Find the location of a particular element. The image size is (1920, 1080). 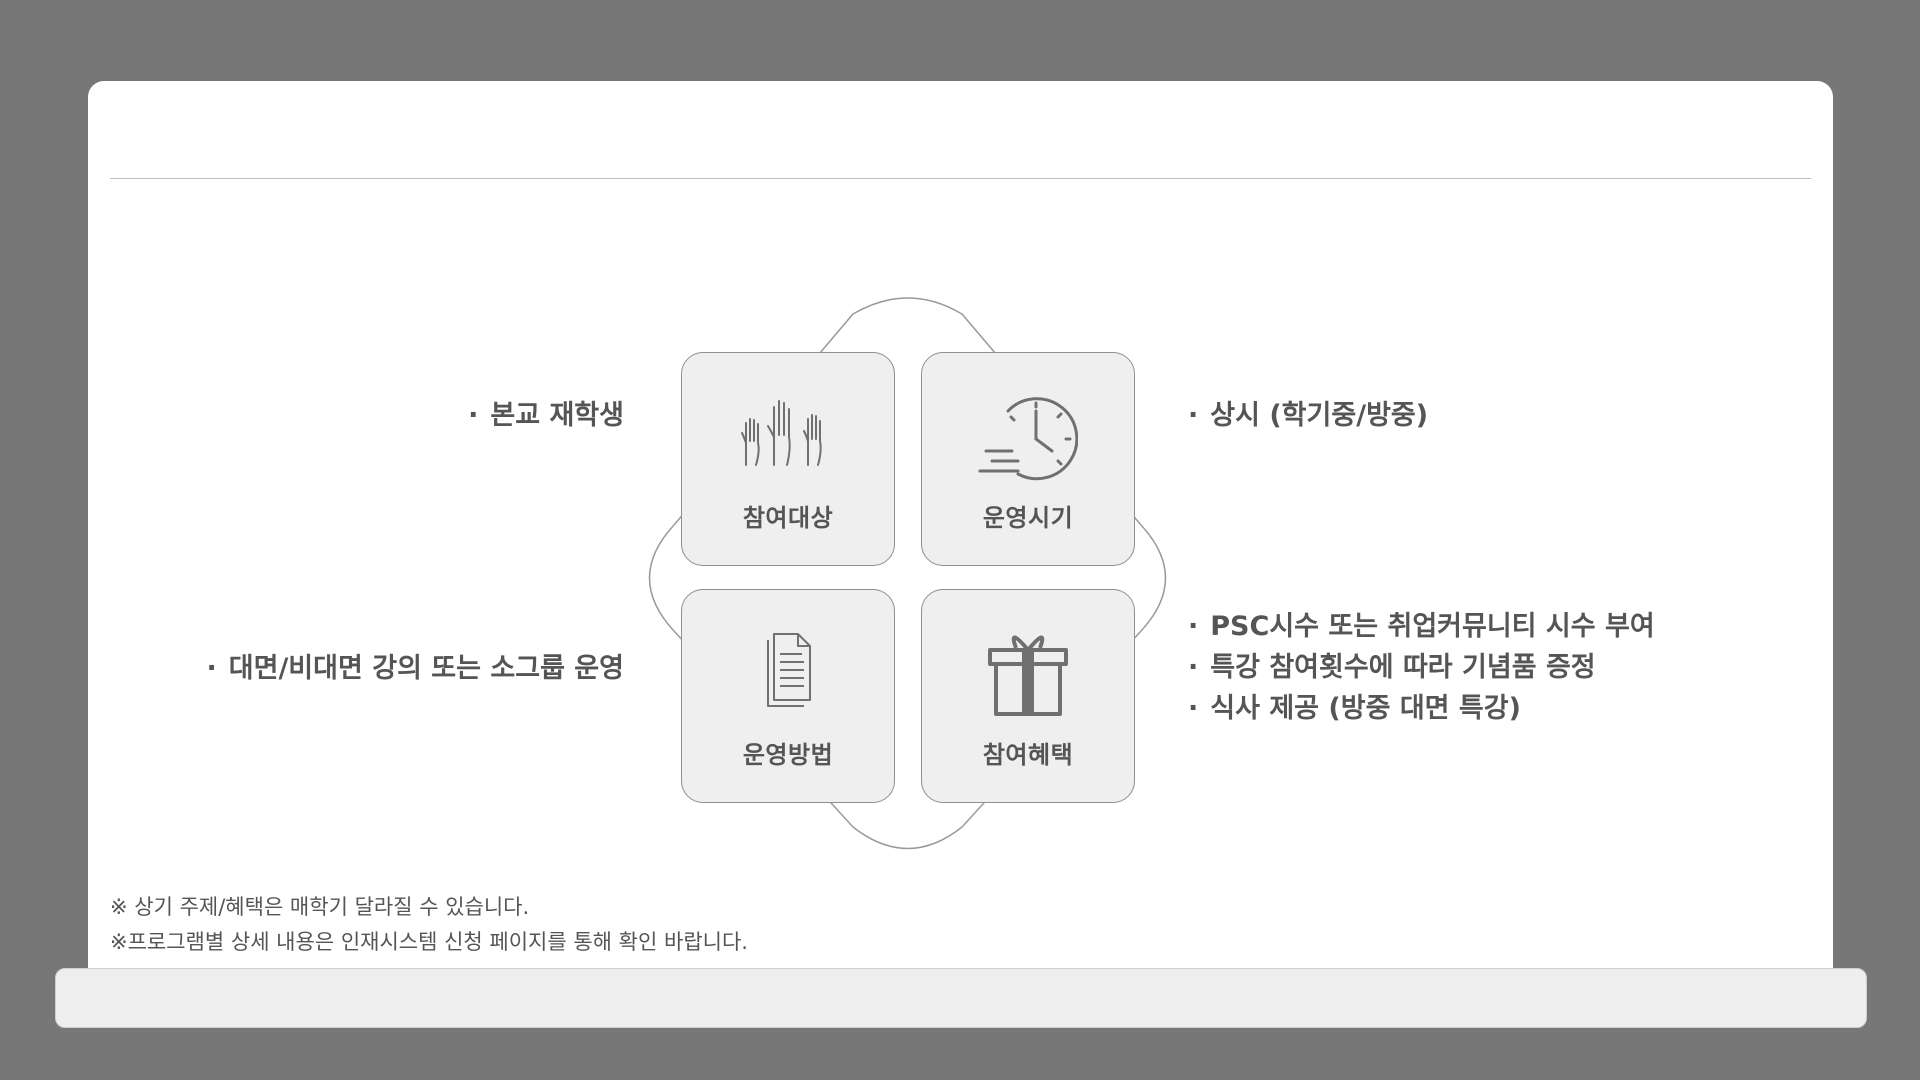

info-line: · 식사 제공 (방중 대면 특강) is located at coordinates (1354, 708).